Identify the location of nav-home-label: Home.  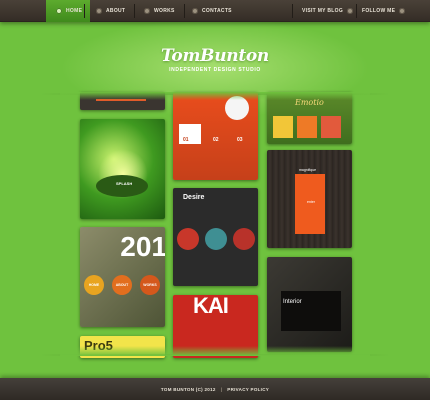
(74, 11).